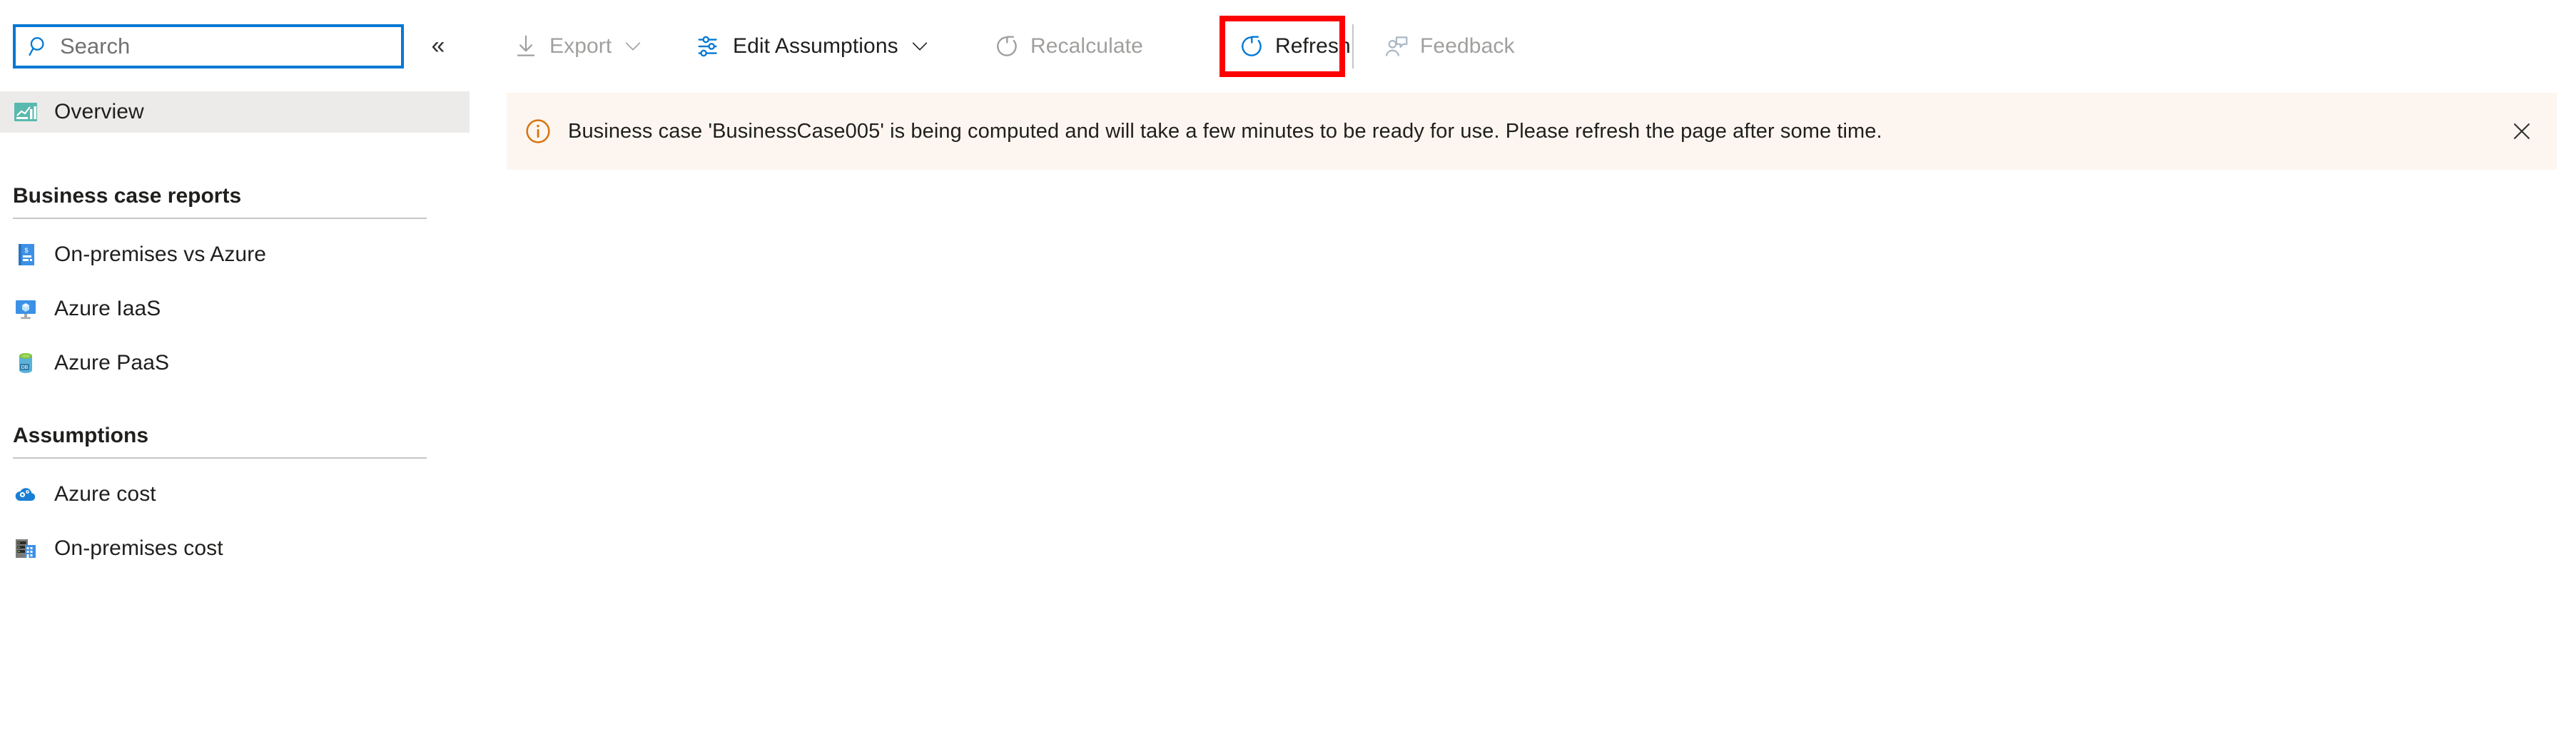 The image size is (2576, 754). What do you see at coordinates (99, 111) in the screenshot?
I see `sidebar-item-label: Overview` at bounding box center [99, 111].